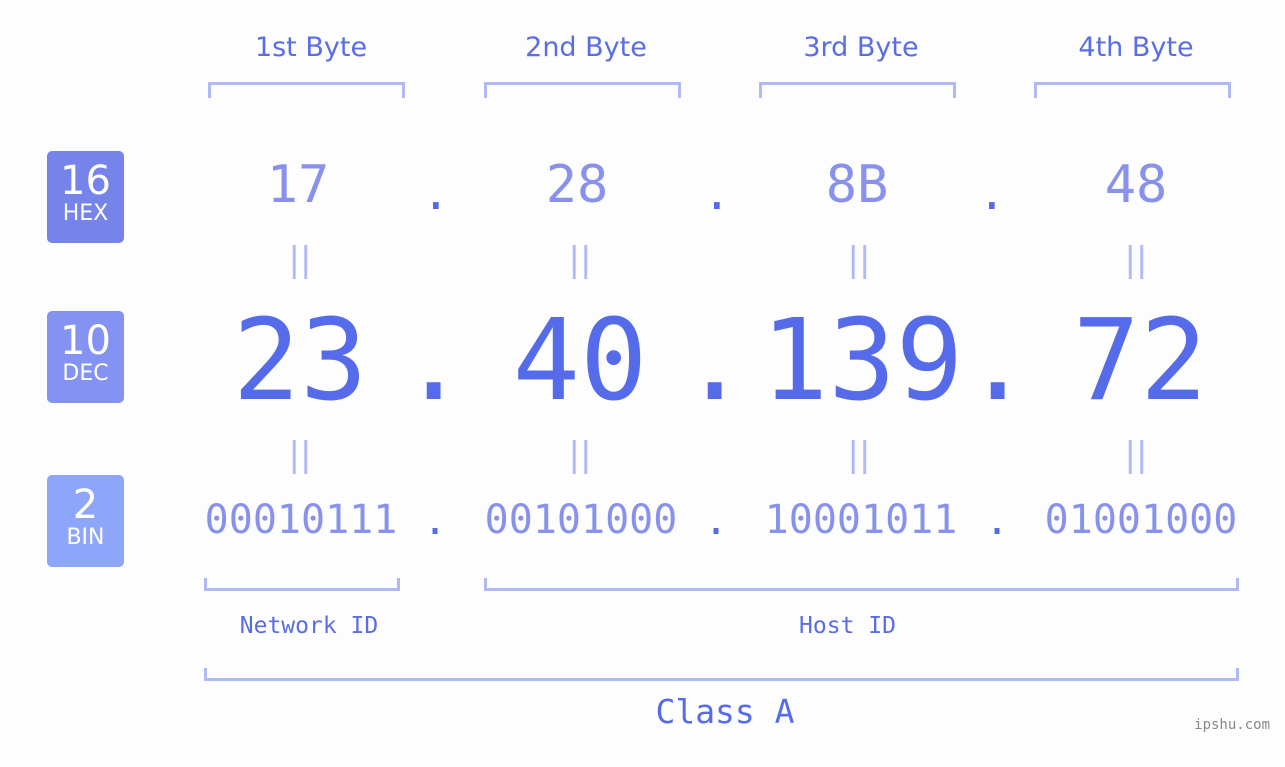 The width and height of the screenshot is (1285, 767). I want to click on byte-header-1: 1st Byte, so click(311, 47).